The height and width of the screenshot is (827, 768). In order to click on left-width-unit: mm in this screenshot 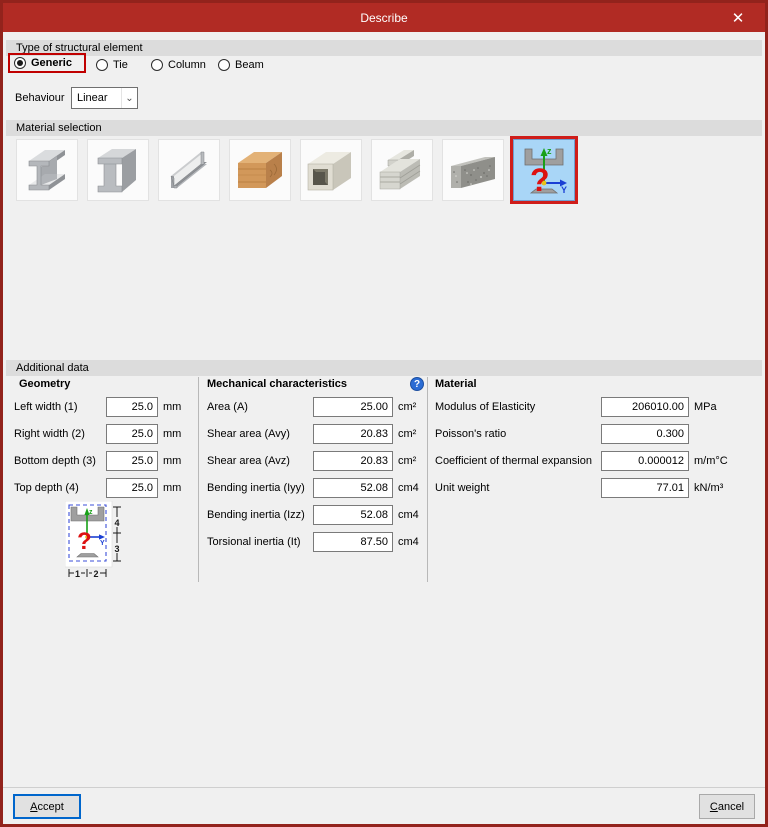, I will do `click(172, 406)`.